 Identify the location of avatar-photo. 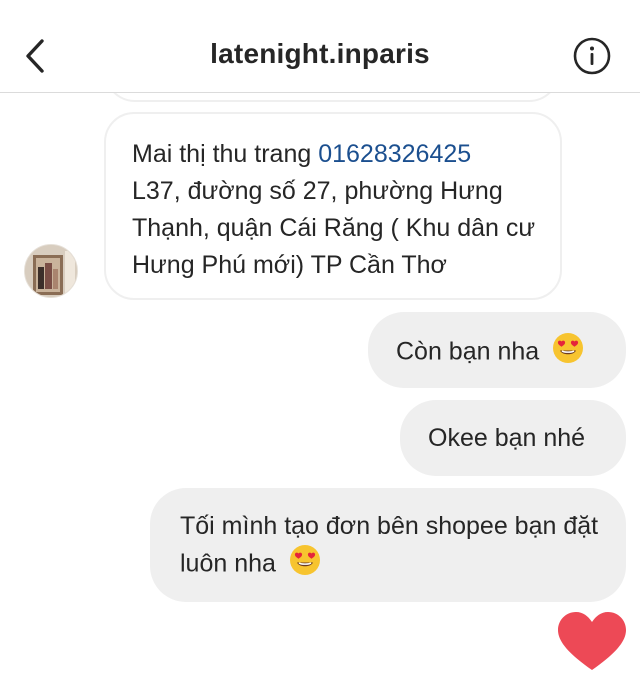
(51, 271).